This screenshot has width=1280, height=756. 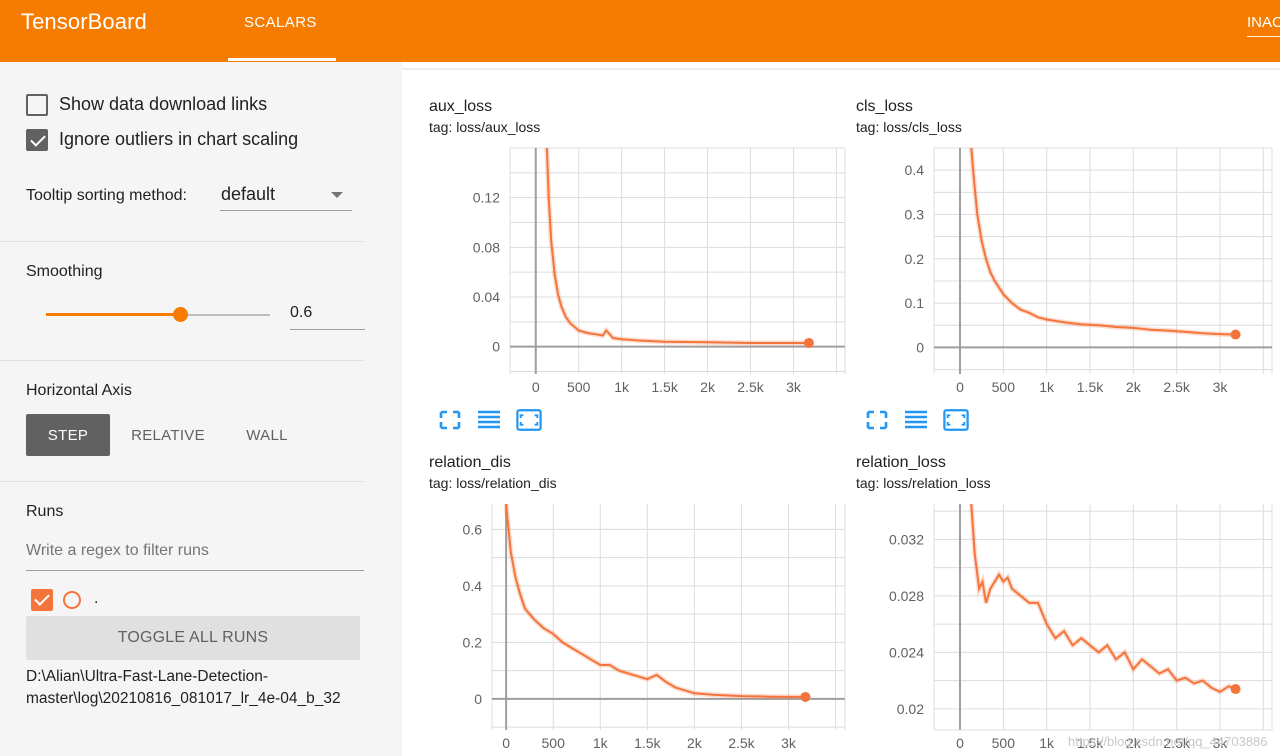 I want to click on run-name: ., so click(x=96, y=598).